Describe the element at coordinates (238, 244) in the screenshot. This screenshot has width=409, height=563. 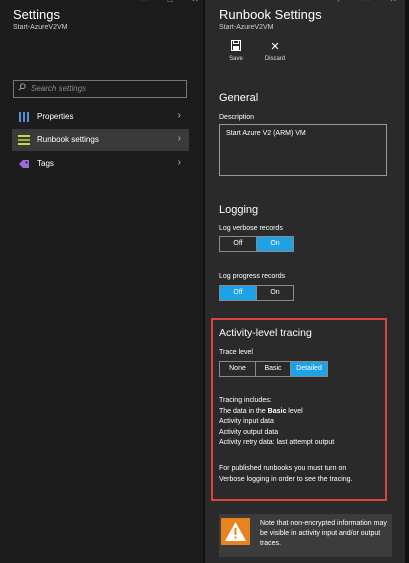
I see `log-verbose-off: Off` at that location.